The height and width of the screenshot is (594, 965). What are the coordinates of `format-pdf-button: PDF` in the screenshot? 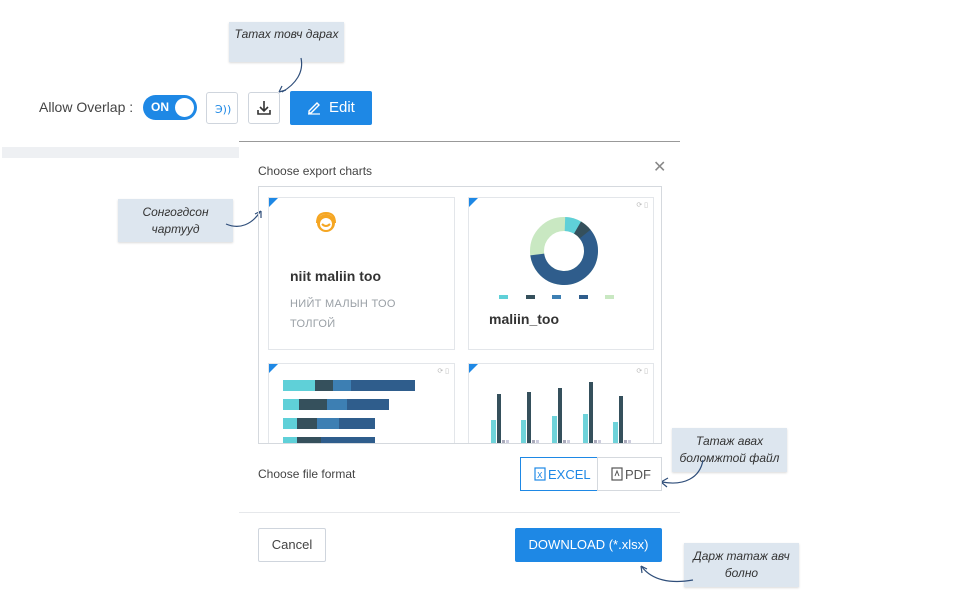 It's located at (629, 474).